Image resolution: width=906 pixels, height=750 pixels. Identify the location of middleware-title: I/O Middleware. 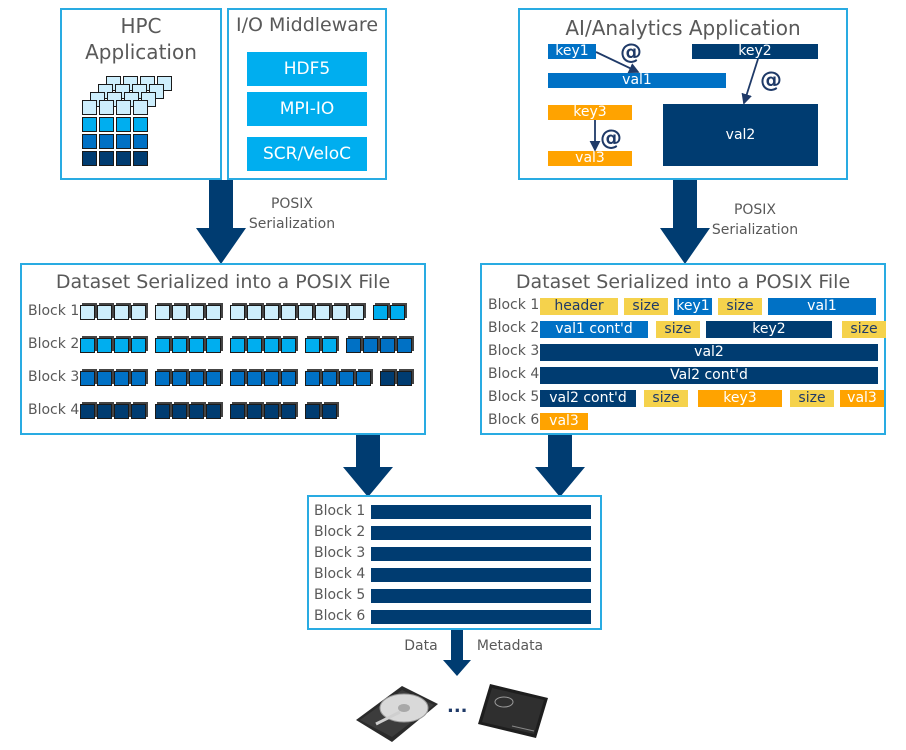
(307, 25).